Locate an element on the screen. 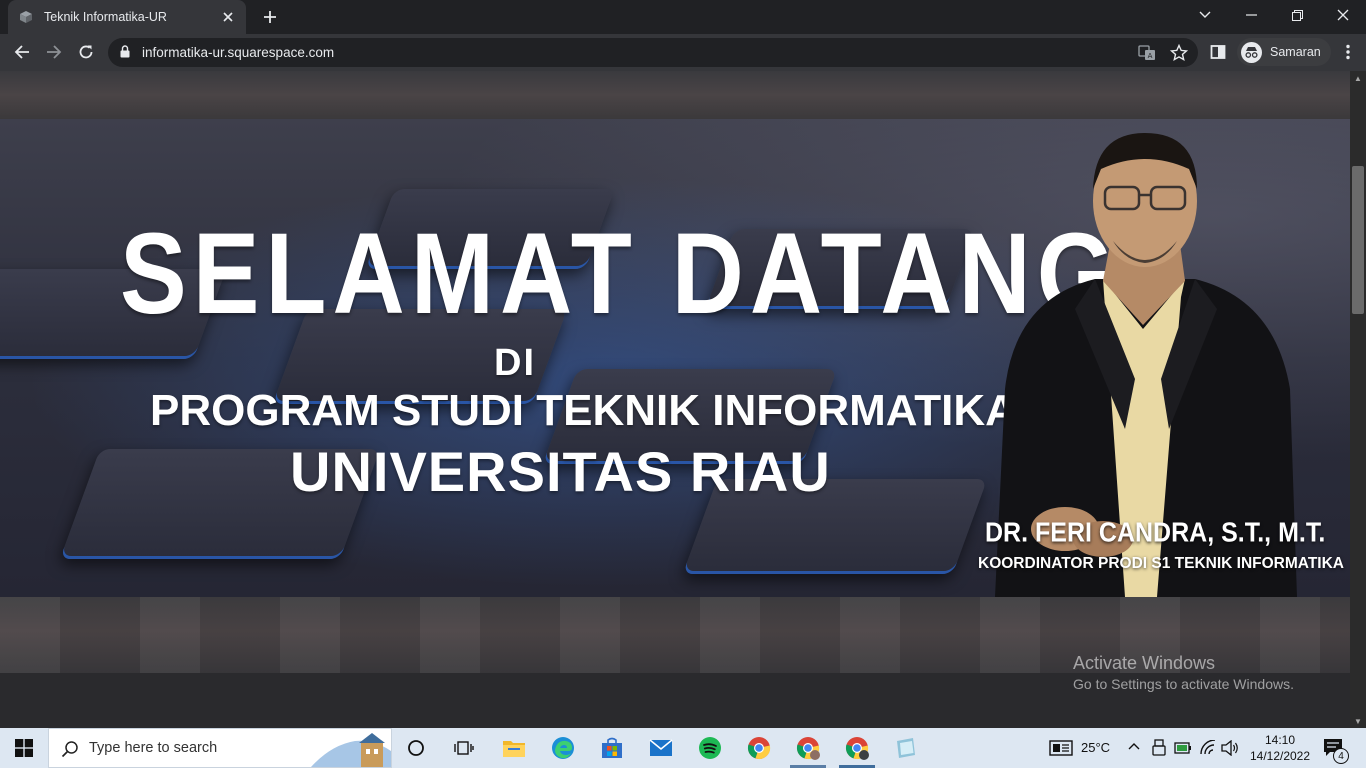 The image size is (1366, 768). system-clock: 14:10 14/12/2022 is located at coordinates (1280, 748).